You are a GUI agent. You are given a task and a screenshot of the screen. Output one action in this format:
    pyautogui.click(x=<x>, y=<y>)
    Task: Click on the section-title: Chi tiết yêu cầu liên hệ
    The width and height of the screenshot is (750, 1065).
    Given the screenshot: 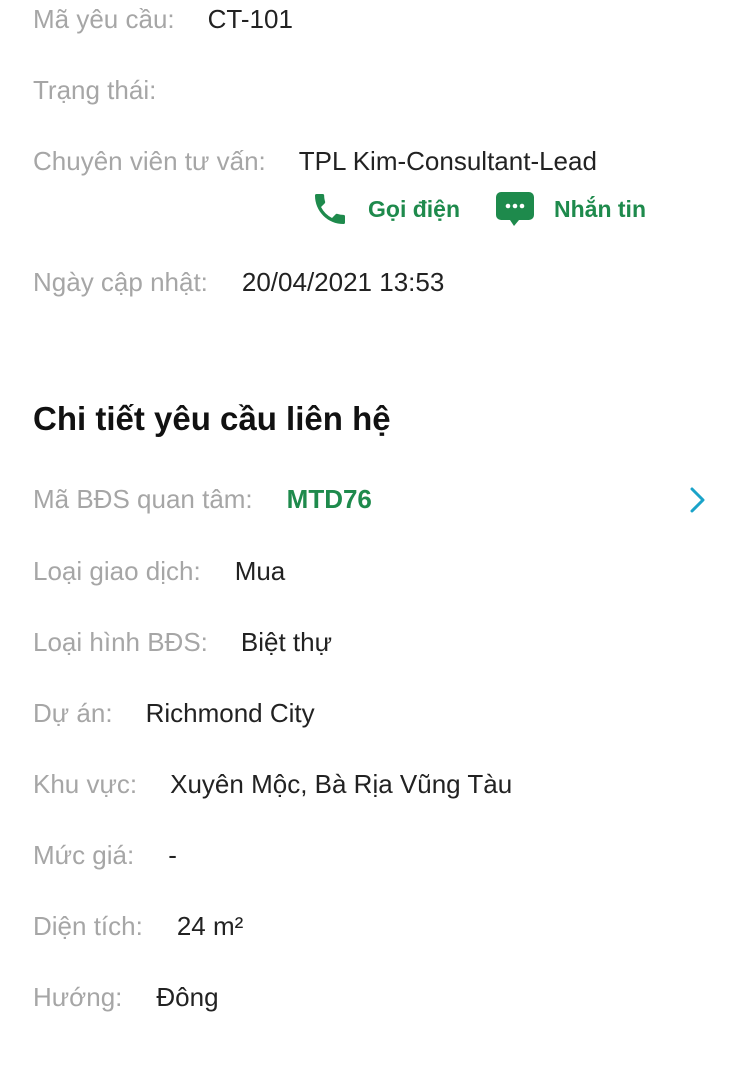 What is the action you would take?
    pyautogui.click(x=212, y=418)
    